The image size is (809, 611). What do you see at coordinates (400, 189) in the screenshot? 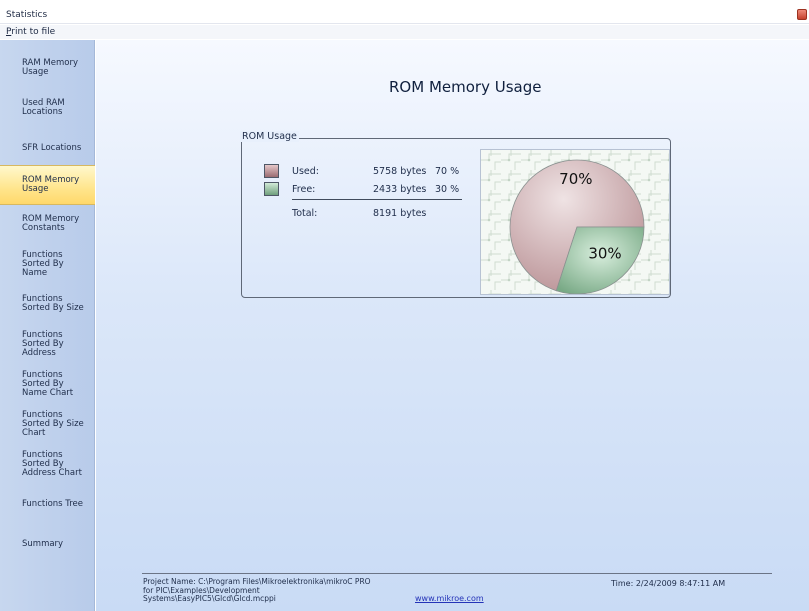
I see `free-value: 2433 bytes` at bounding box center [400, 189].